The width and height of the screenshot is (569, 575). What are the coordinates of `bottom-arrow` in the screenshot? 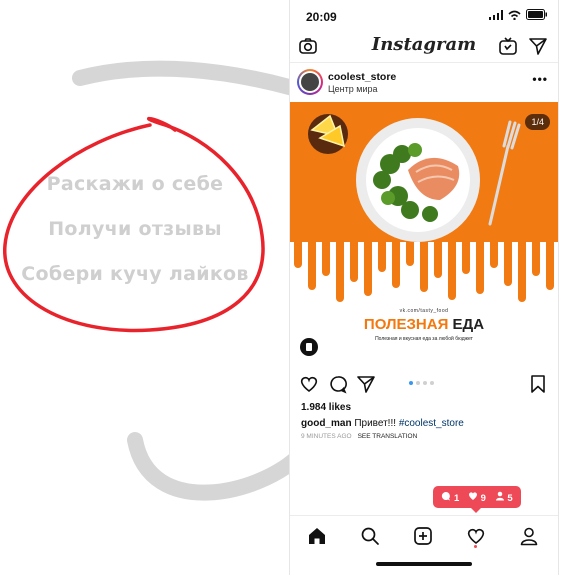 It's located at (208, 466).